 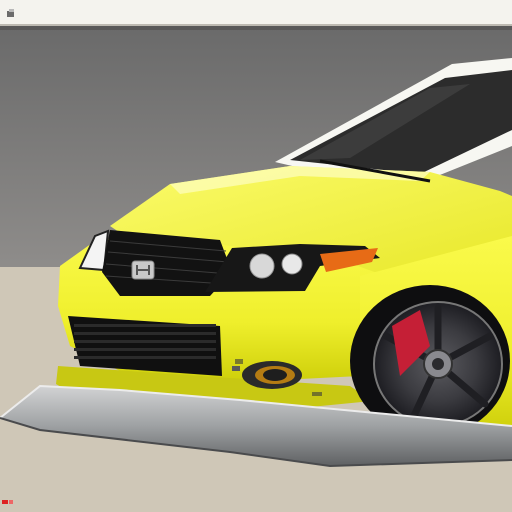 What do you see at coordinates (256, 13) in the screenshot?
I see `title-bar` at bounding box center [256, 13].